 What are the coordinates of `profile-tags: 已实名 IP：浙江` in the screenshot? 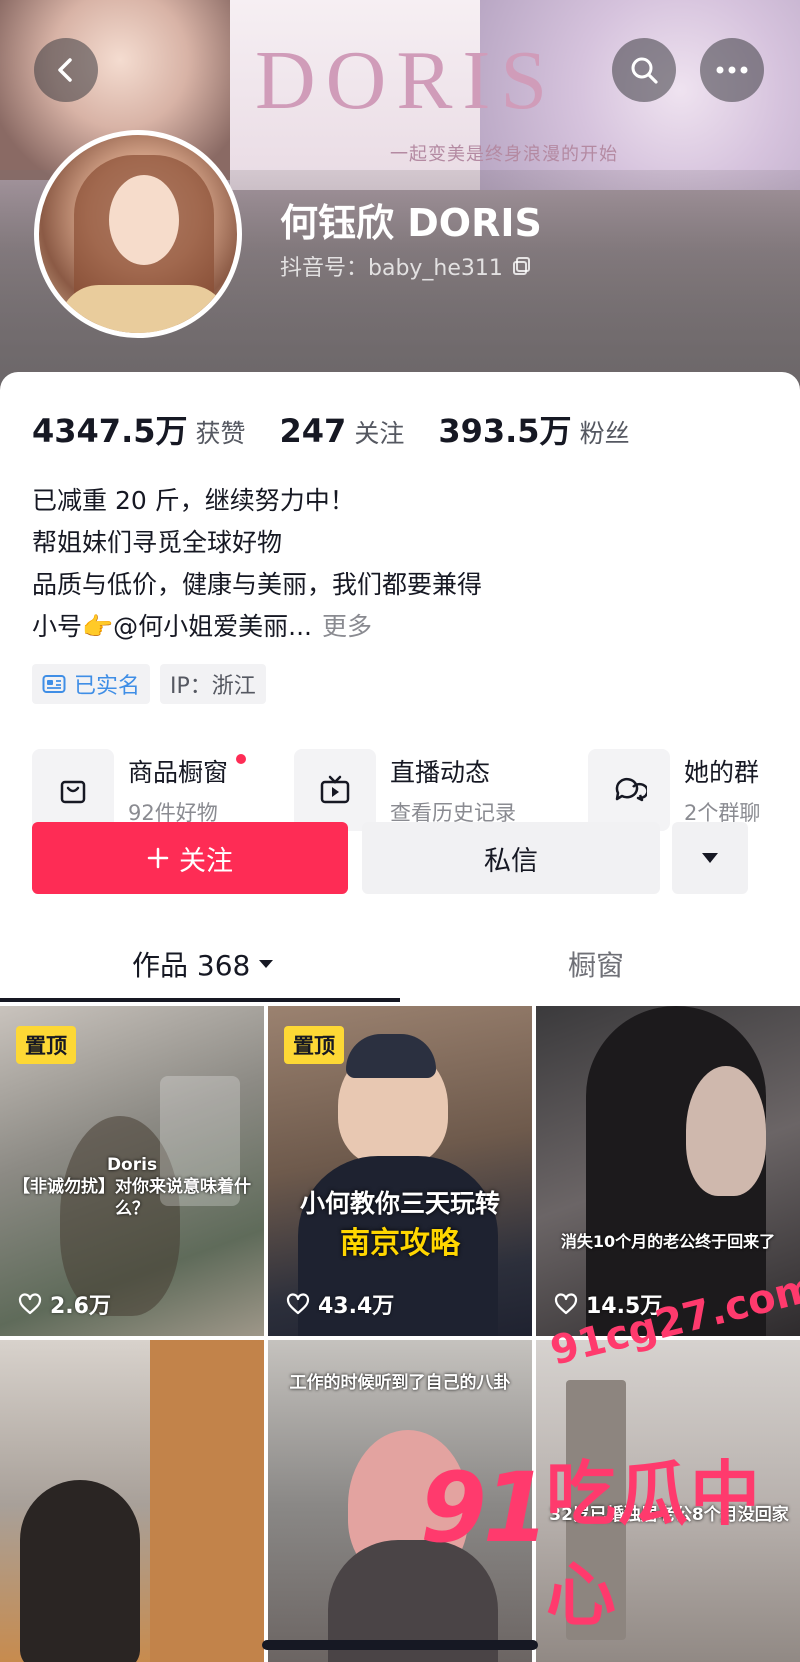 It's located at (149, 684).